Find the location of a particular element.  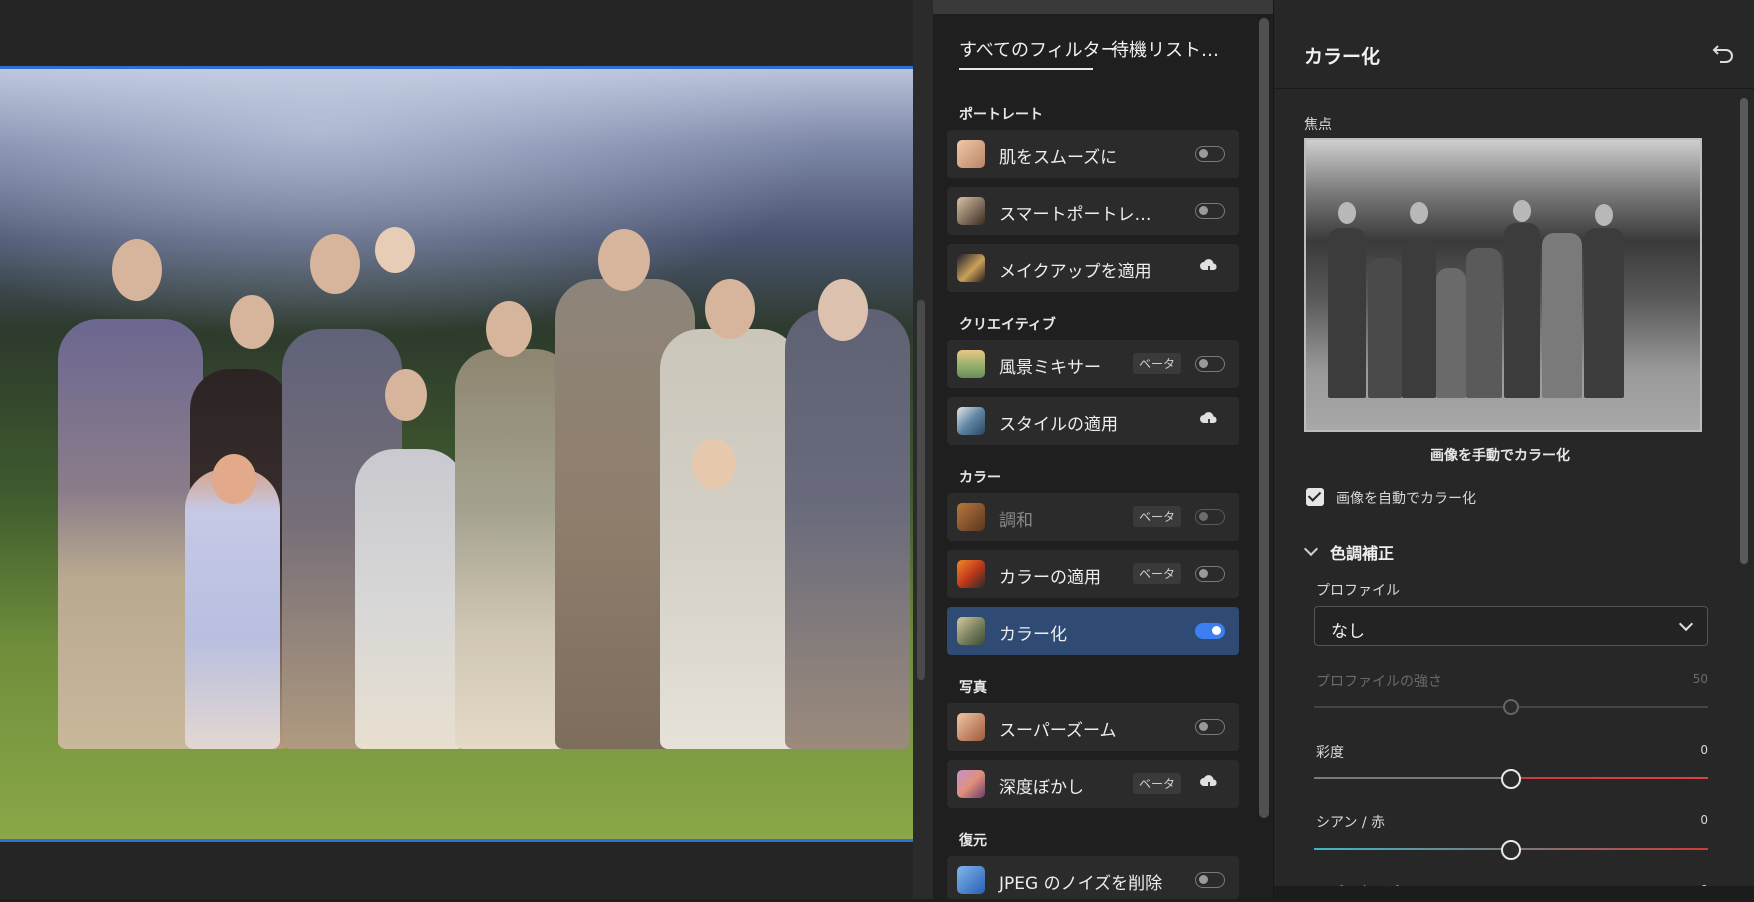

canvas-scrollbar is located at coordinates (923, 449).